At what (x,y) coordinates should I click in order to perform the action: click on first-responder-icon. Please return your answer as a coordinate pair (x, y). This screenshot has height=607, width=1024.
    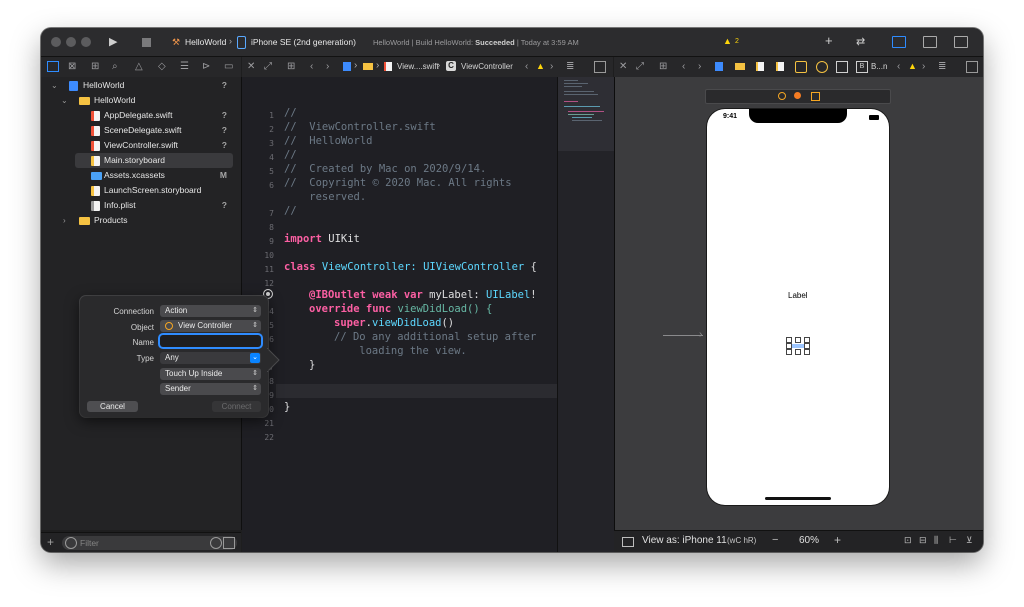
    Looking at the image, I should click on (797, 95).